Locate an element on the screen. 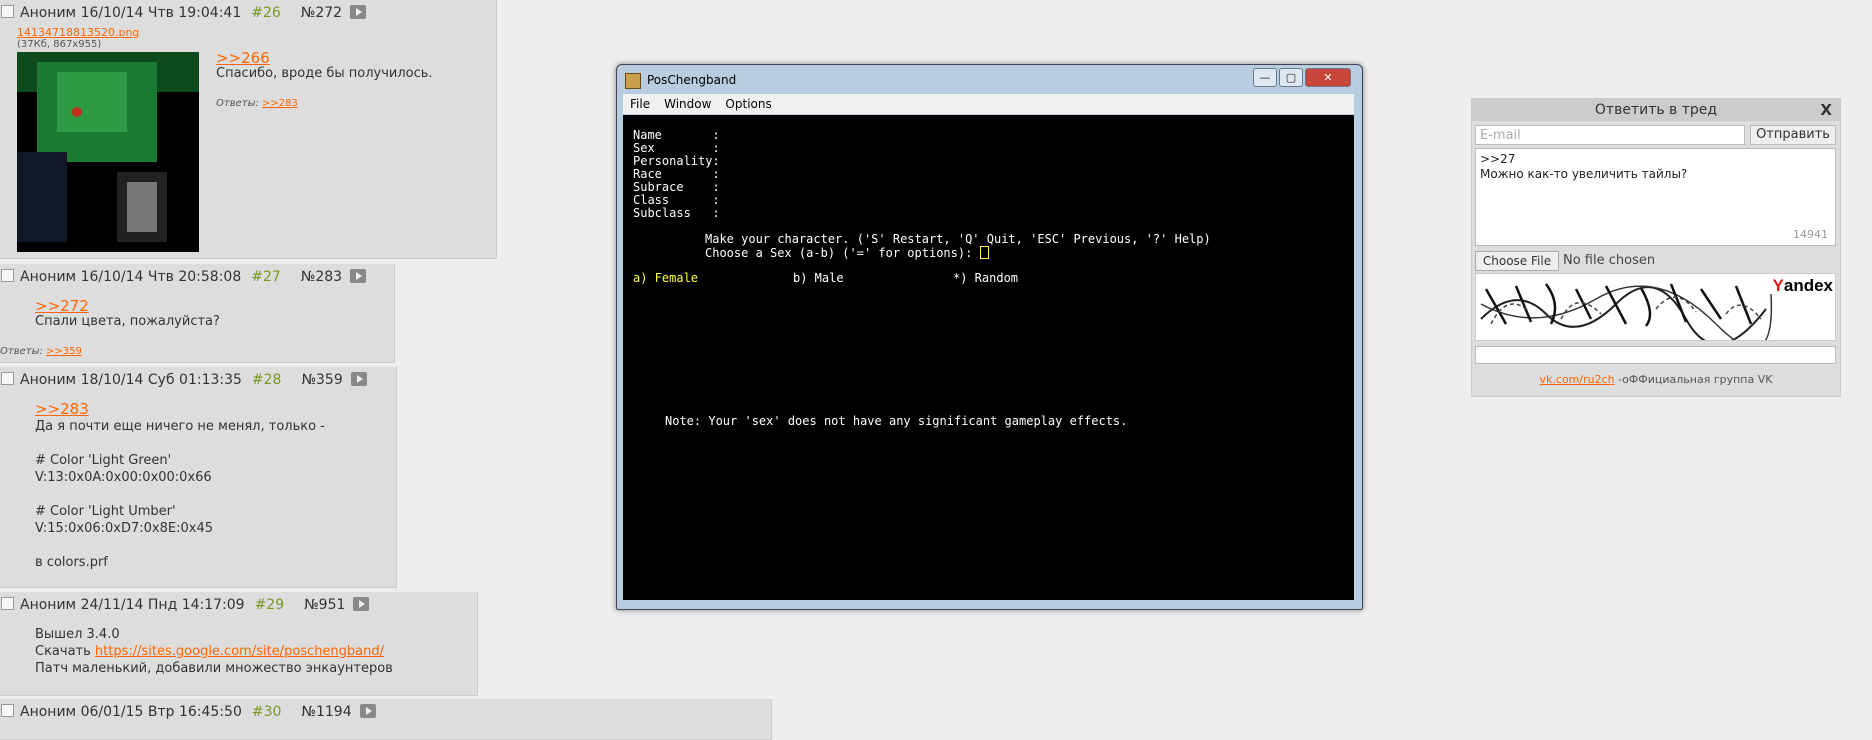 This screenshot has width=1872, height=740. reply-form-title: Ответить в тред is located at coordinates (1656, 110).